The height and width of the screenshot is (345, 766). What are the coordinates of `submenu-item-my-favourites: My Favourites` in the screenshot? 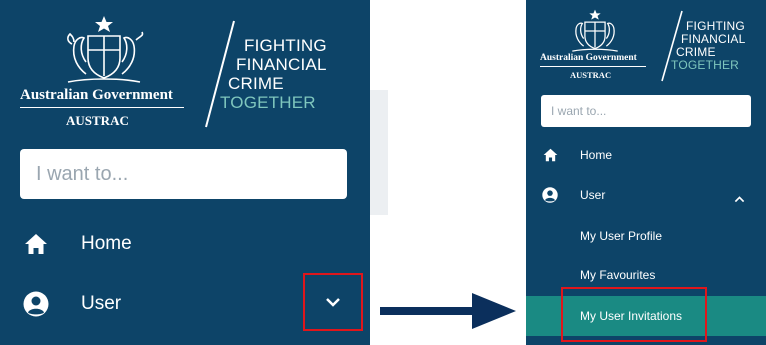 It's located at (646, 275).